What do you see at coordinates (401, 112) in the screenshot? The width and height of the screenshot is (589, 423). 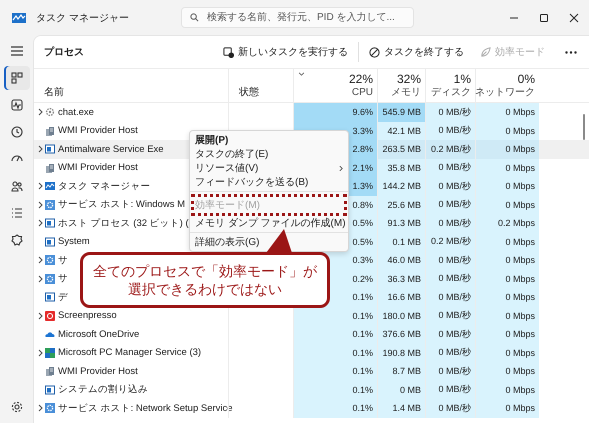 I see `table-cell: 545.9 MB` at bounding box center [401, 112].